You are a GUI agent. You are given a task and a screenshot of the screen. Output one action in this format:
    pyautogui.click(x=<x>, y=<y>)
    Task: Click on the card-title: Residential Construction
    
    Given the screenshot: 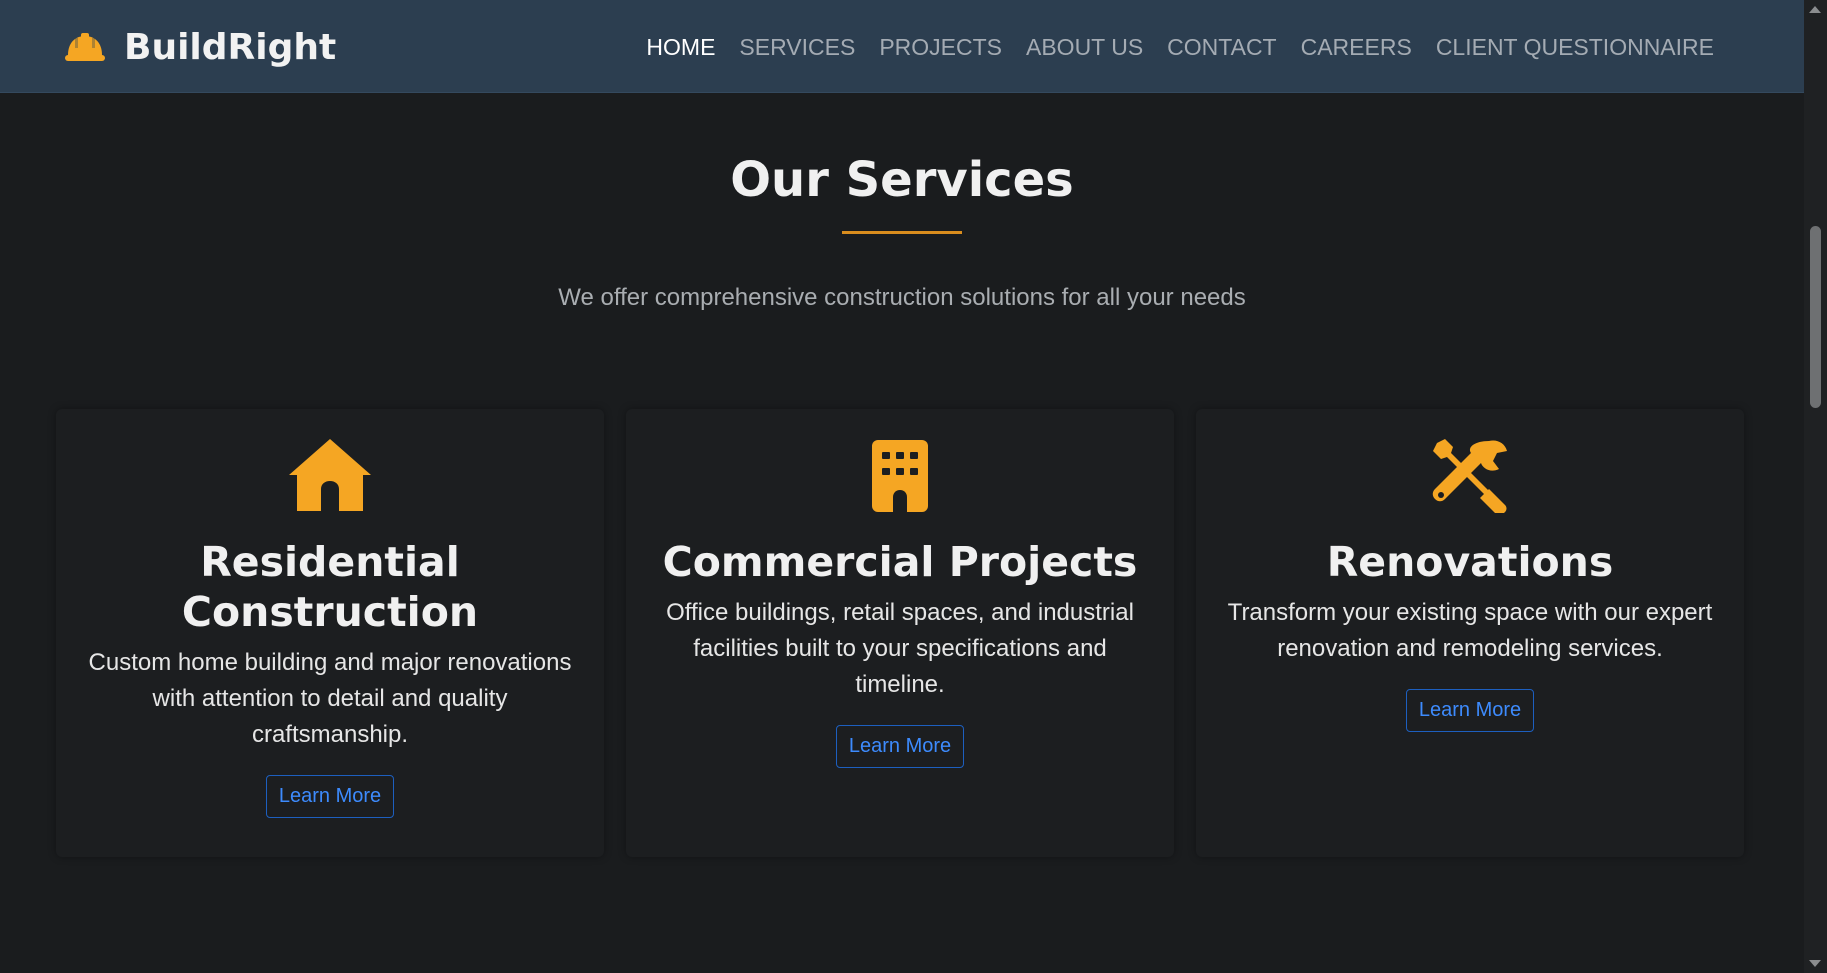 What is the action you would take?
    pyautogui.click(x=330, y=587)
    